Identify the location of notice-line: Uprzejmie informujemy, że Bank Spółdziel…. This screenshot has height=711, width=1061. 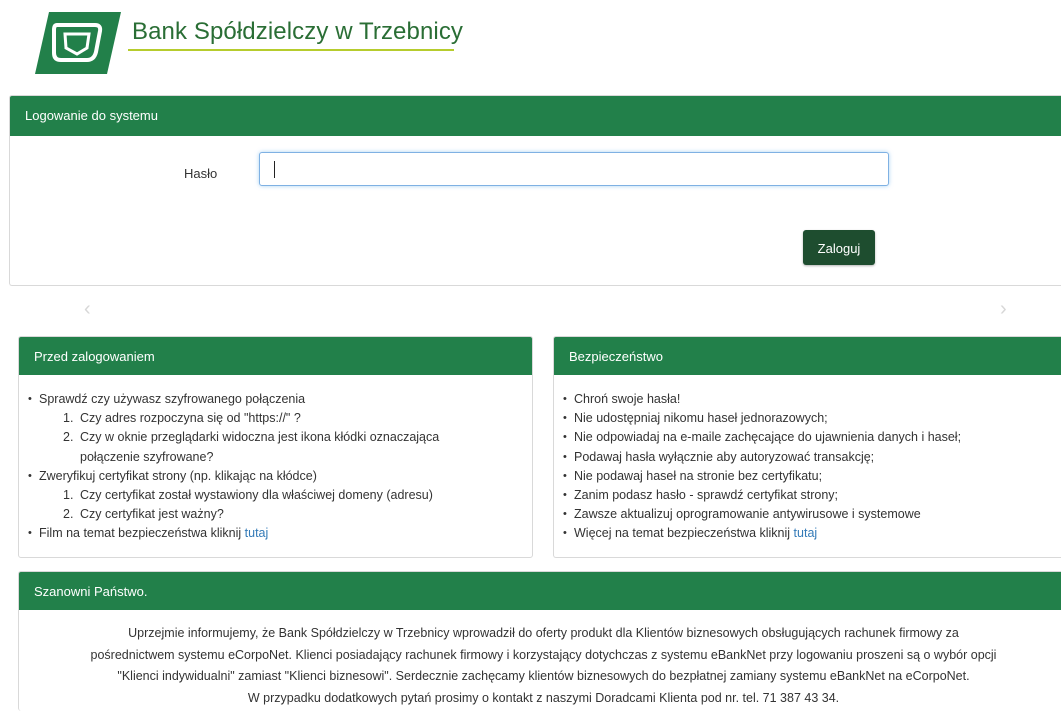
(543, 633).